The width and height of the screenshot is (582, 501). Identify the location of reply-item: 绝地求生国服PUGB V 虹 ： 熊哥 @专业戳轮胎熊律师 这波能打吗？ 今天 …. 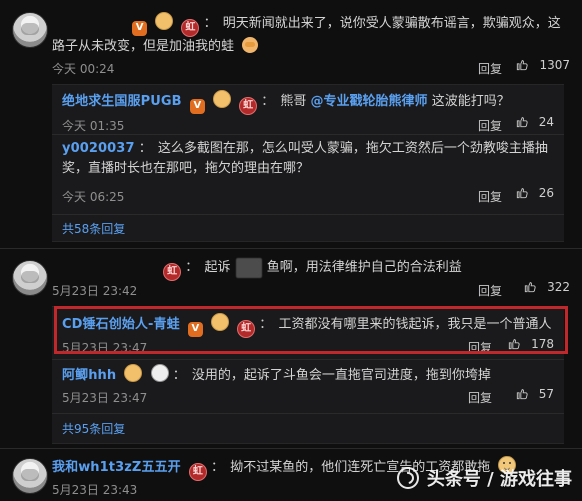
(308, 112).